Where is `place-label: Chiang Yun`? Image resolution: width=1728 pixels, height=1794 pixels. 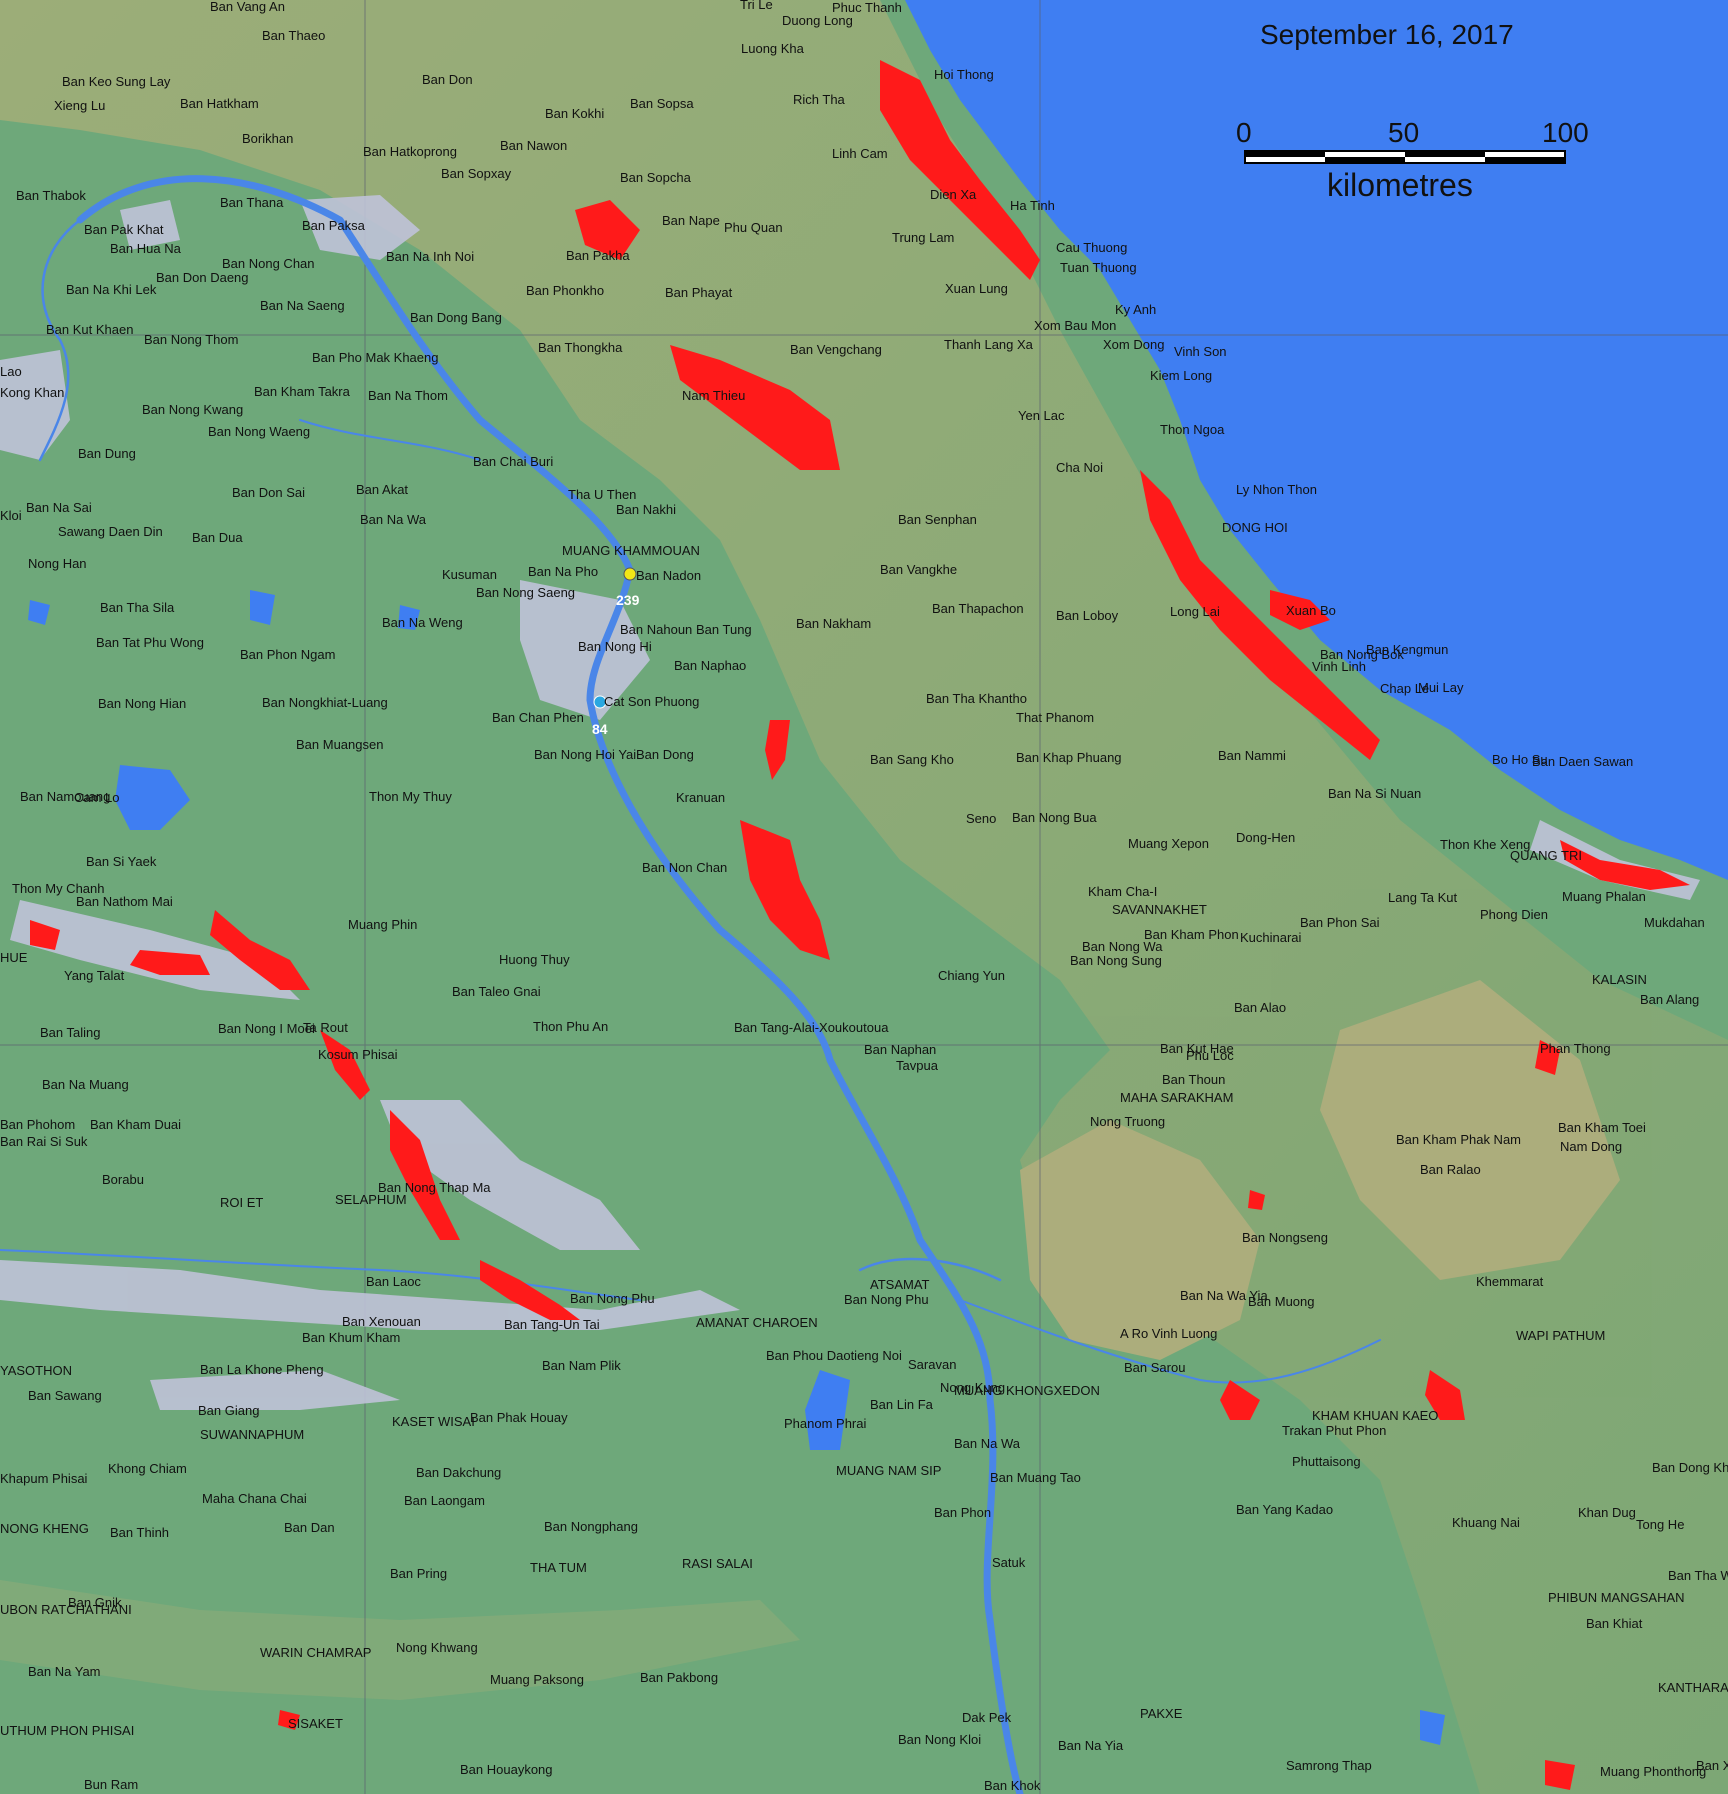 place-label: Chiang Yun is located at coordinates (971, 975).